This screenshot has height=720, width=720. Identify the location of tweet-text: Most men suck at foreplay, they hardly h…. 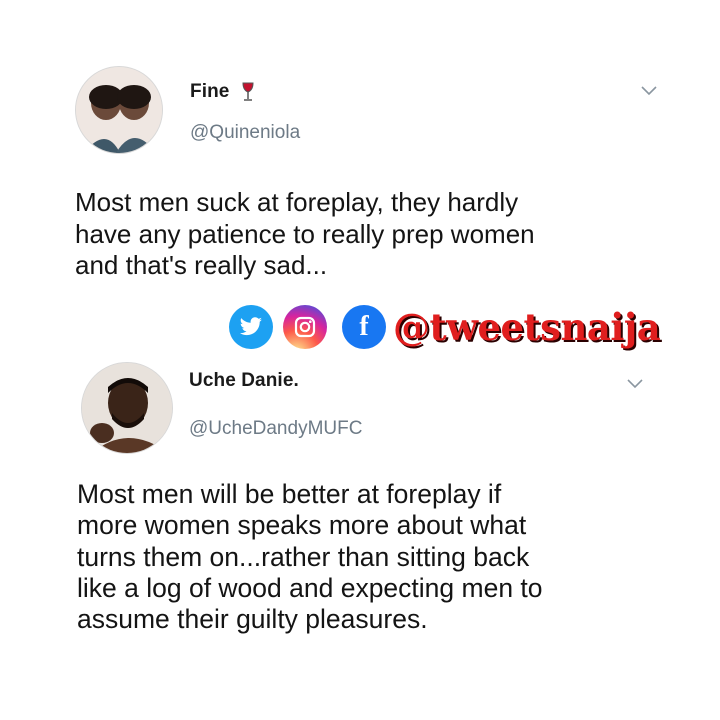
(305, 233).